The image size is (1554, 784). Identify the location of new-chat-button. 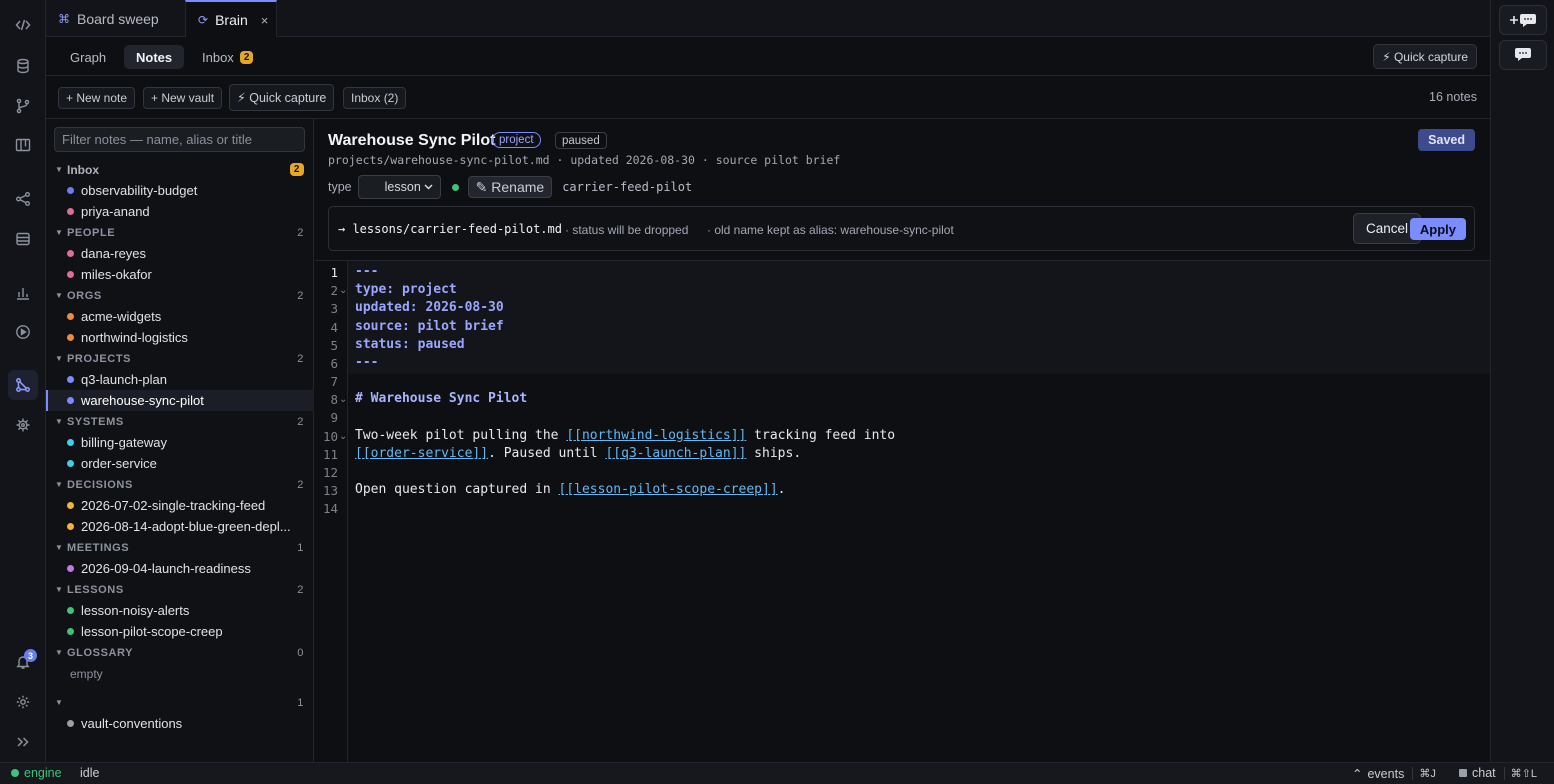
(1523, 20).